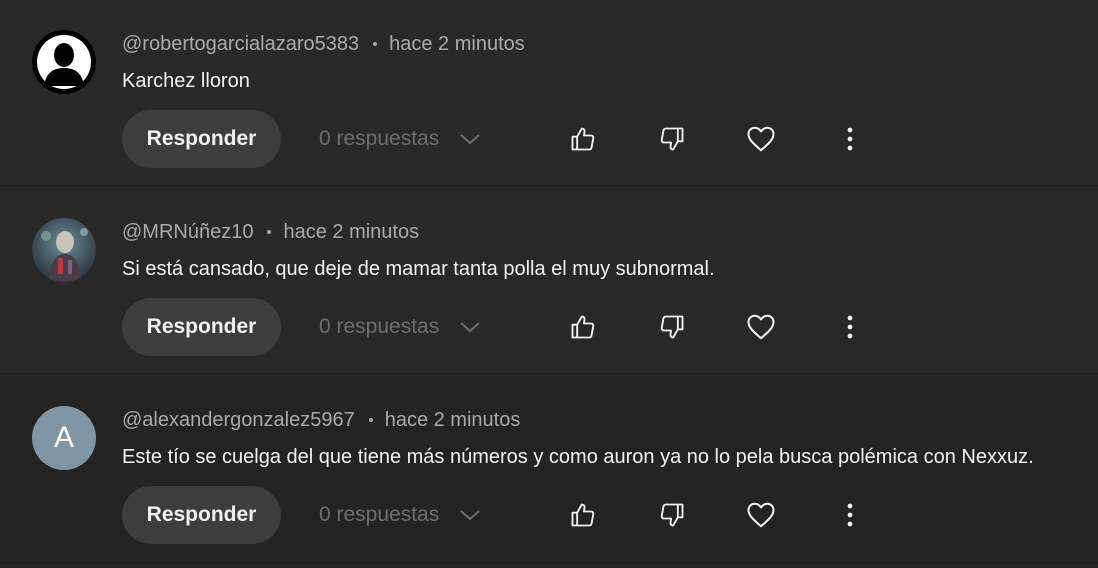 The image size is (1098, 568). What do you see at coordinates (240, 44) in the screenshot?
I see `author-name: @robertogarcialazaro5383` at bounding box center [240, 44].